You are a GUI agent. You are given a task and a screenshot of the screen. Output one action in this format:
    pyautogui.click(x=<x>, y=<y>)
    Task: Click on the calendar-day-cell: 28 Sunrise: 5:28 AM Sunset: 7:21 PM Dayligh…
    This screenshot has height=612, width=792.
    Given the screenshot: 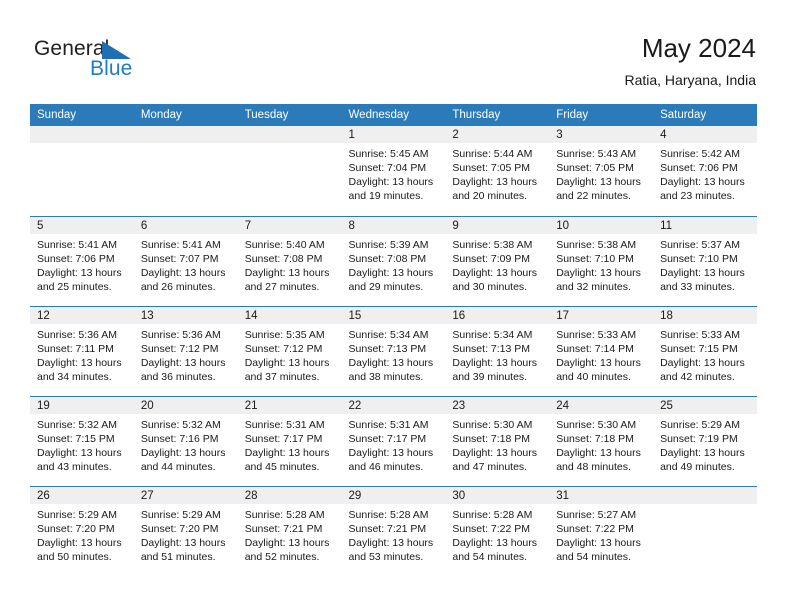 What is the action you would take?
    pyautogui.click(x=289, y=530)
    